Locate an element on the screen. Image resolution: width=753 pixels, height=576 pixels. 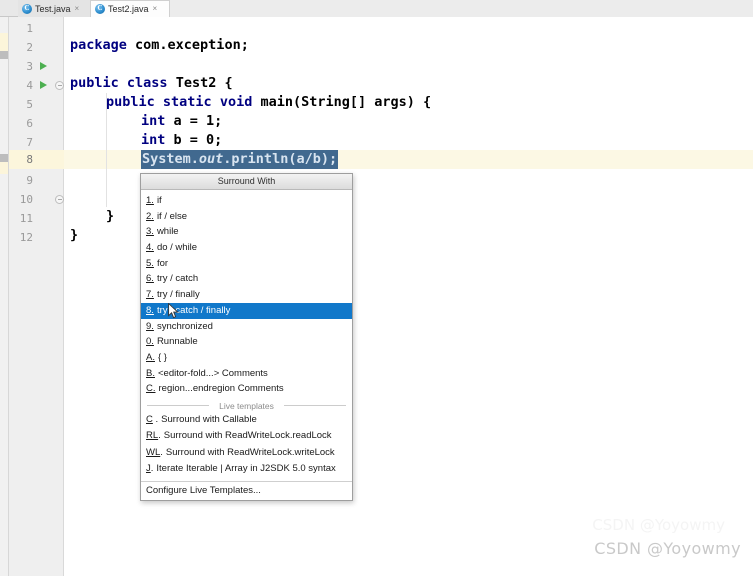
popup-item-for: 5. for is located at coordinates (246, 264).